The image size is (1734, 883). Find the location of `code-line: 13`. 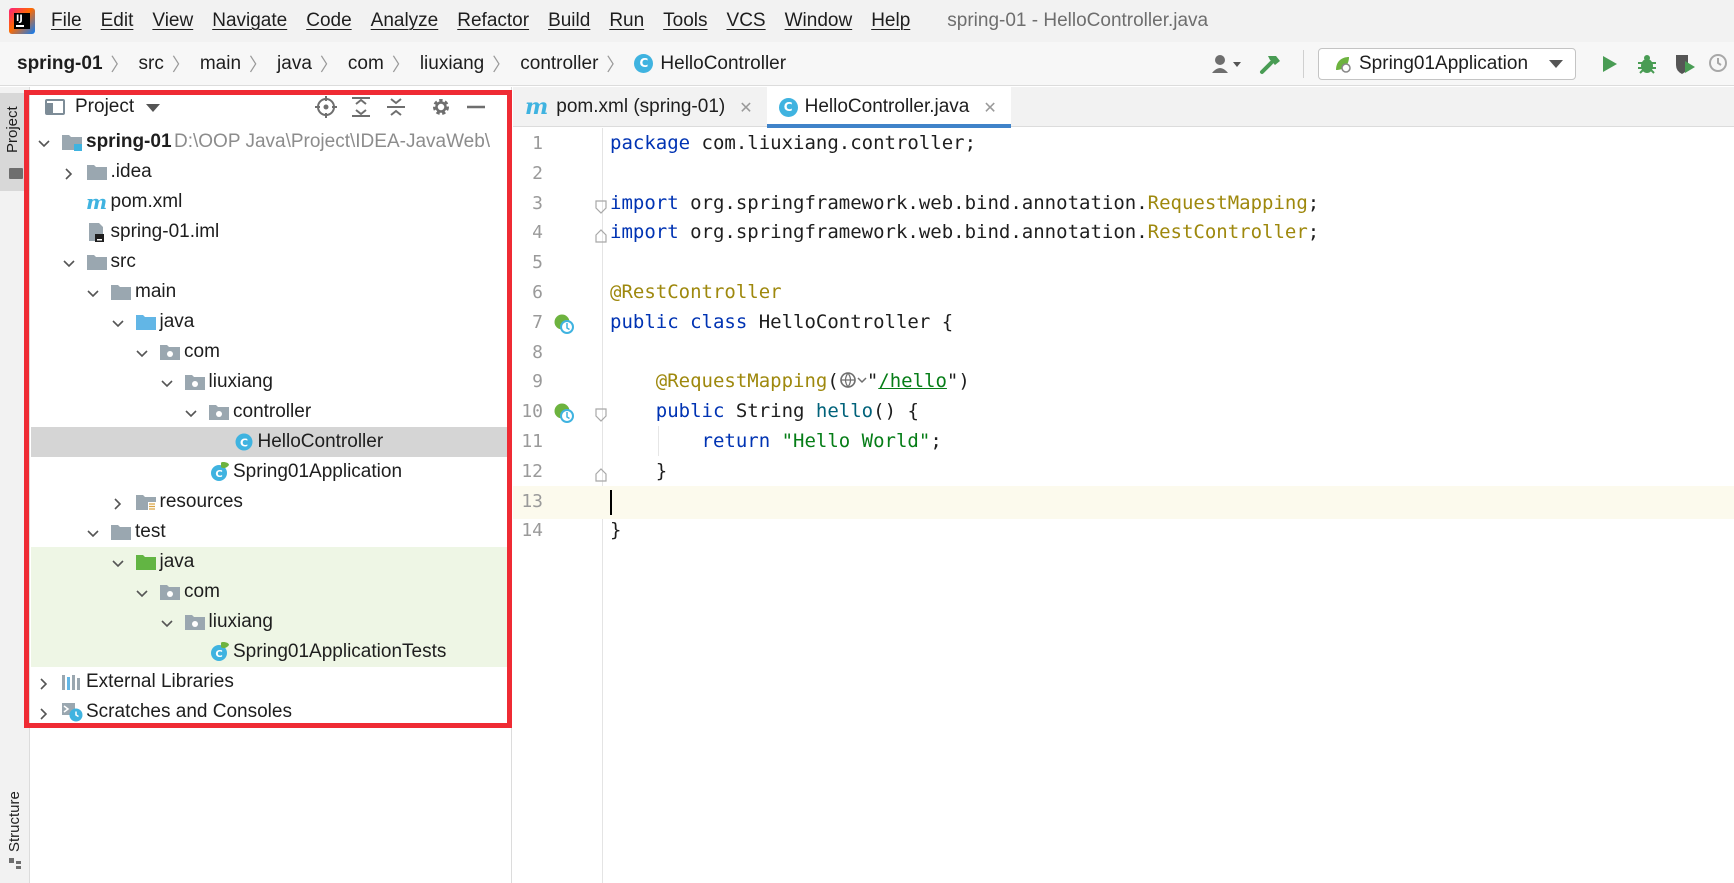

code-line: 13 is located at coordinates (1123, 502).